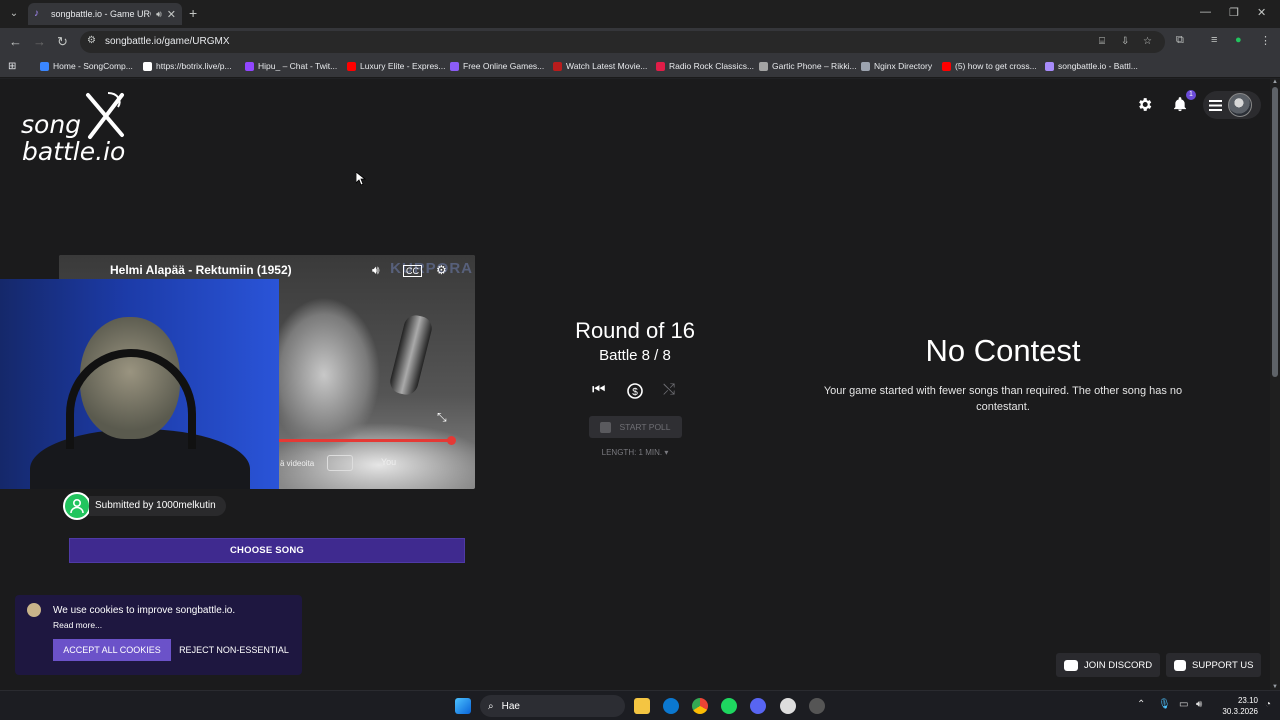 This screenshot has height=720, width=1280. What do you see at coordinates (552, 706) in the screenshot?
I see `taskbar-search: ⌕ Hae` at bounding box center [552, 706].